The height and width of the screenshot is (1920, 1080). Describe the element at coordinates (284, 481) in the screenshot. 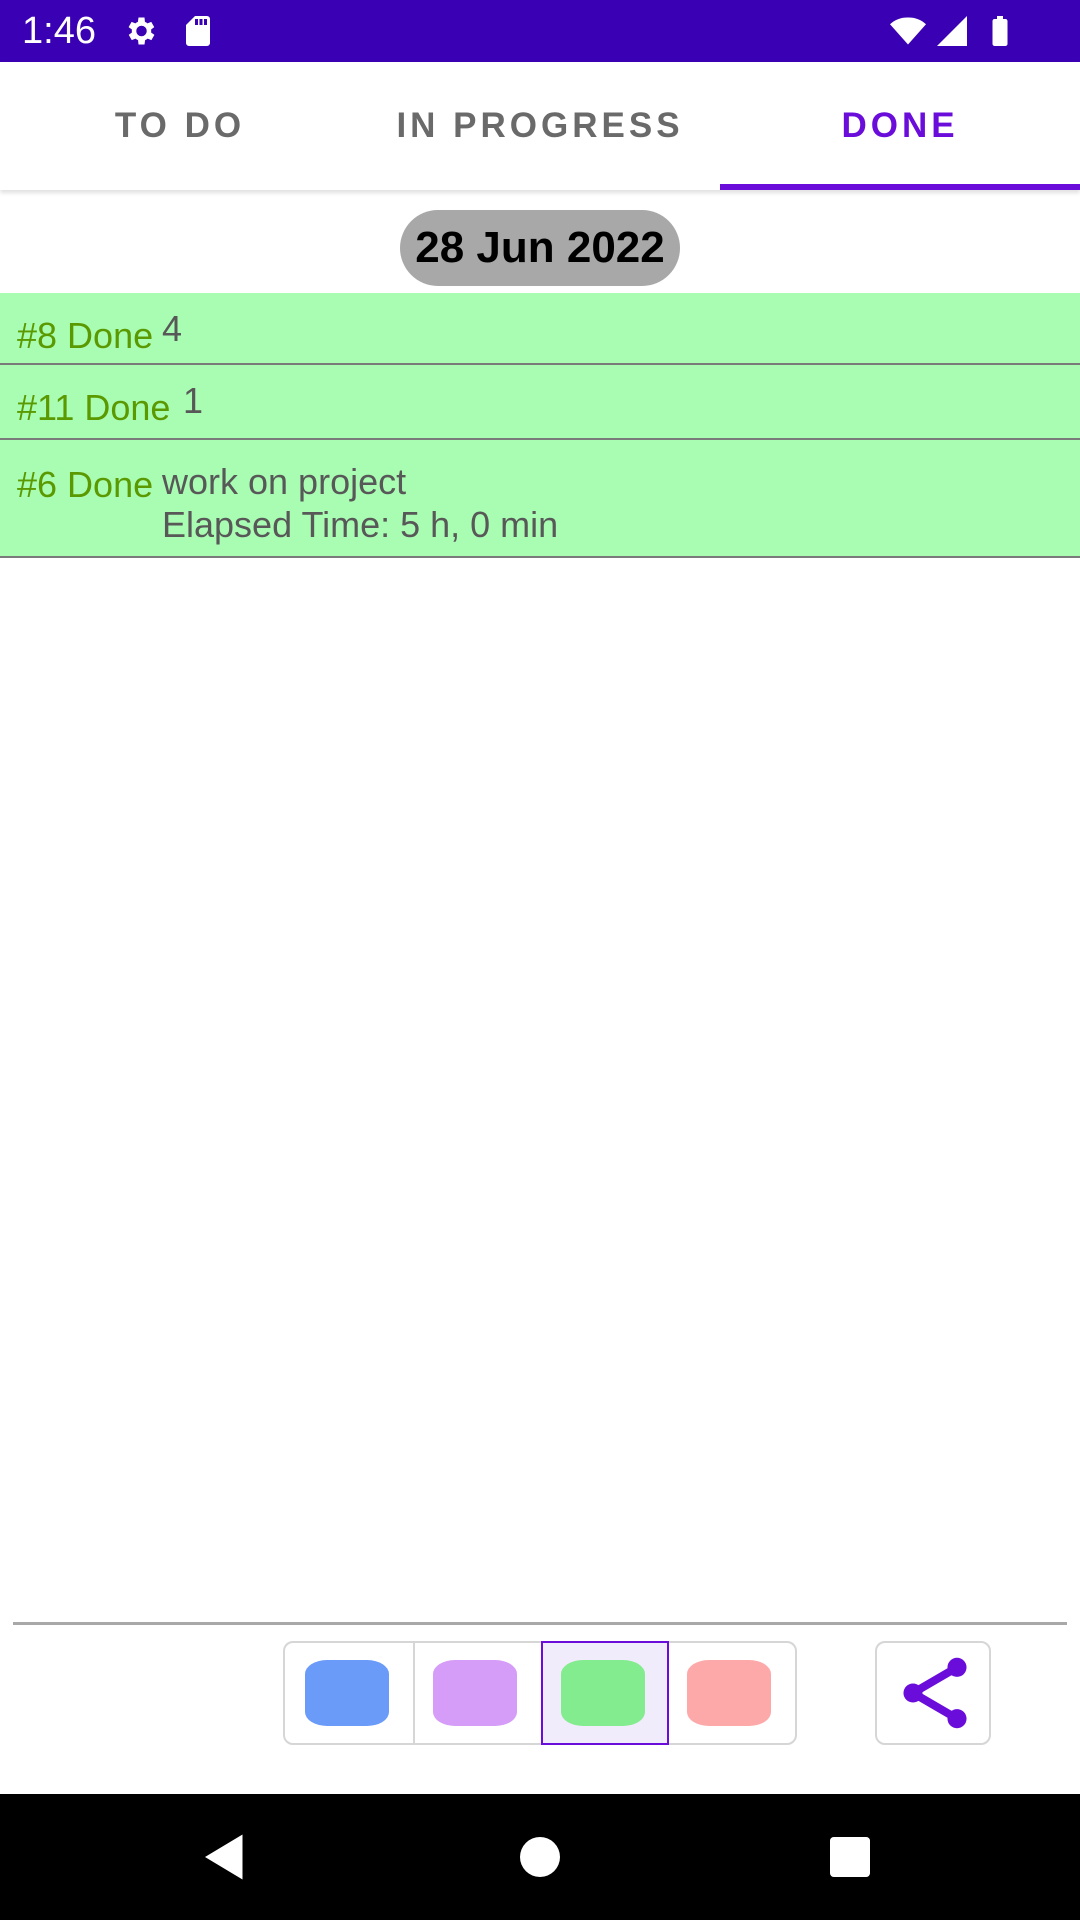

I see `task-text: work on project` at that location.